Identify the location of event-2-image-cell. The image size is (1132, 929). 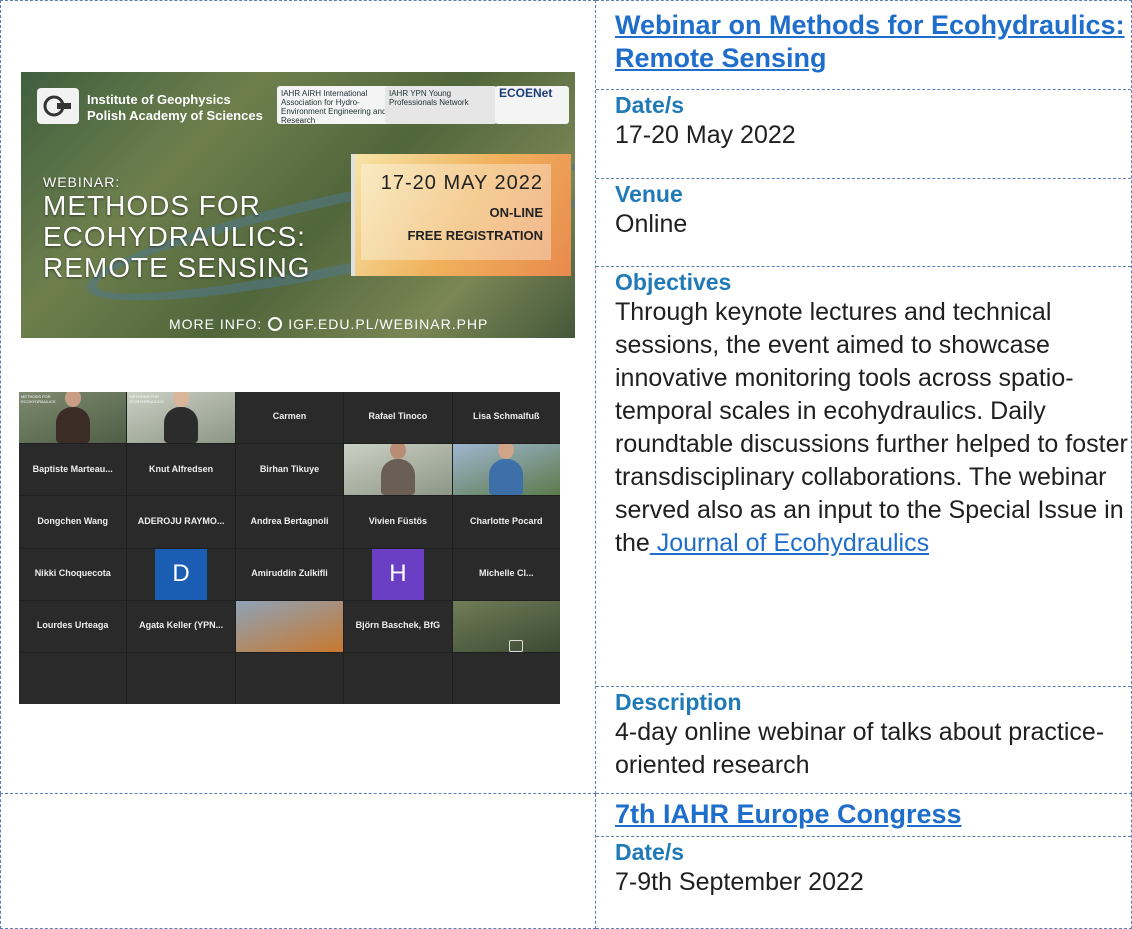
(298, 861).